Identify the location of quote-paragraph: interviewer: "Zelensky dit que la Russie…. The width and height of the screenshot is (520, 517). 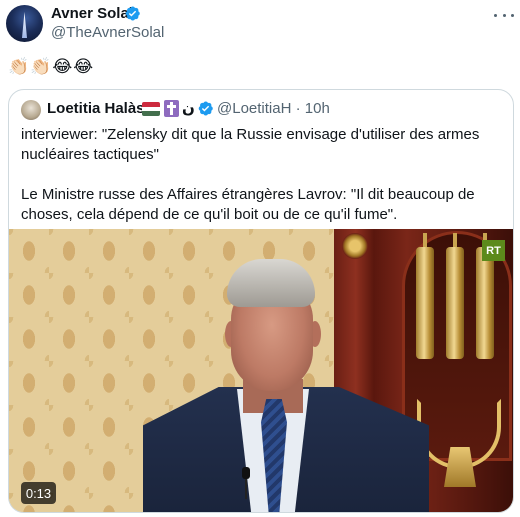
(250, 144).